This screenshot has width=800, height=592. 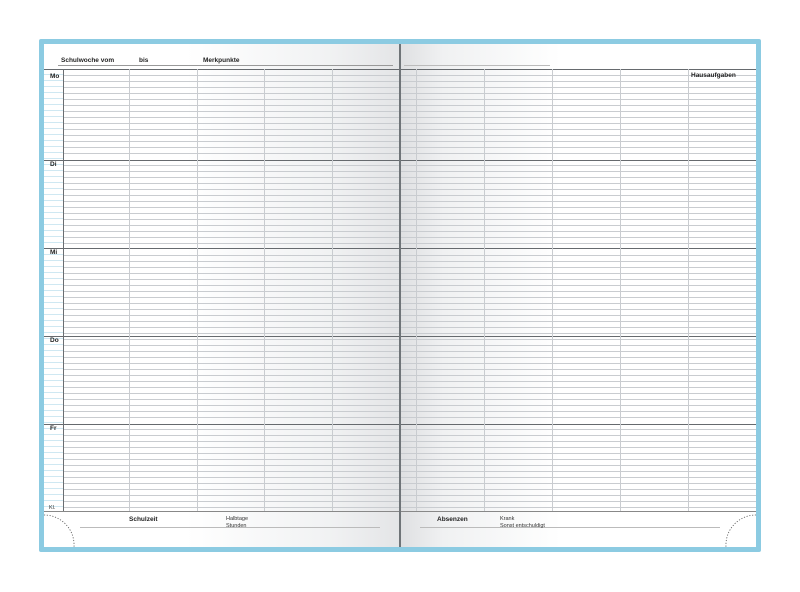 I want to click on margin-rule, so click(x=63, y=290).